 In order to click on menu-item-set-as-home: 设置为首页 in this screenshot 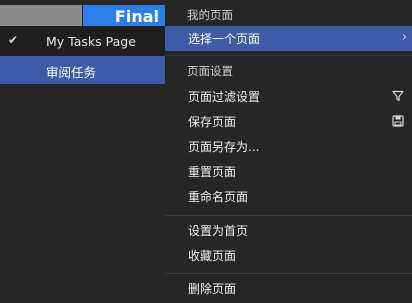, I will do `click(288, 230)`.